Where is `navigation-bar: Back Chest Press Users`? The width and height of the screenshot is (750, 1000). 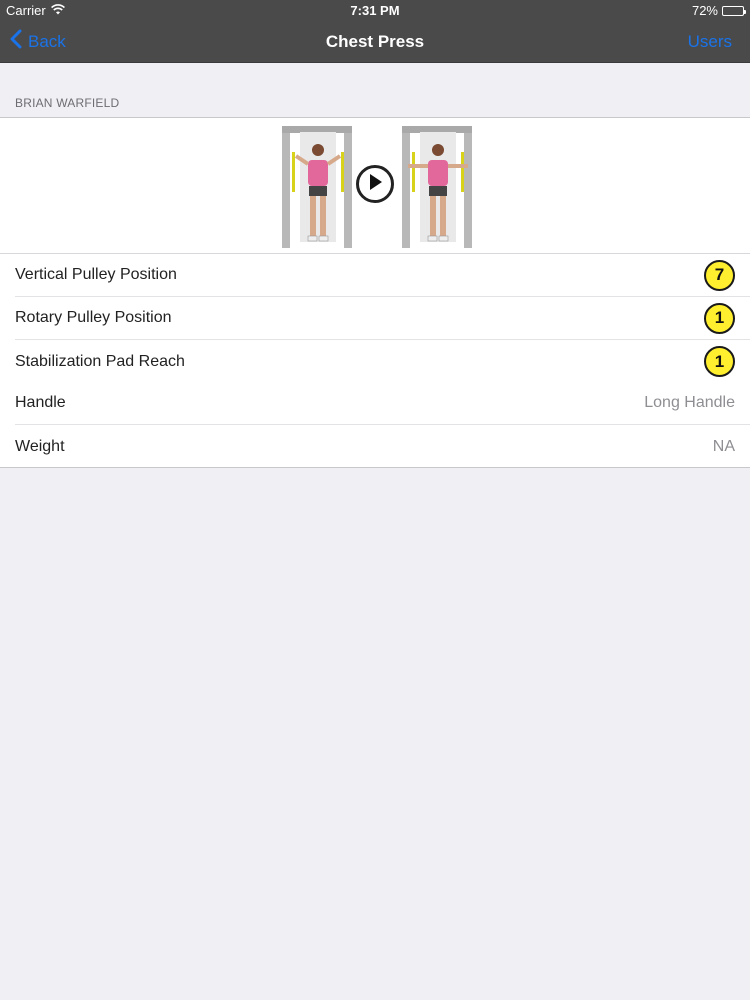
navigation-bar: Back Chest Press Users is located at coordinates (375, 41).